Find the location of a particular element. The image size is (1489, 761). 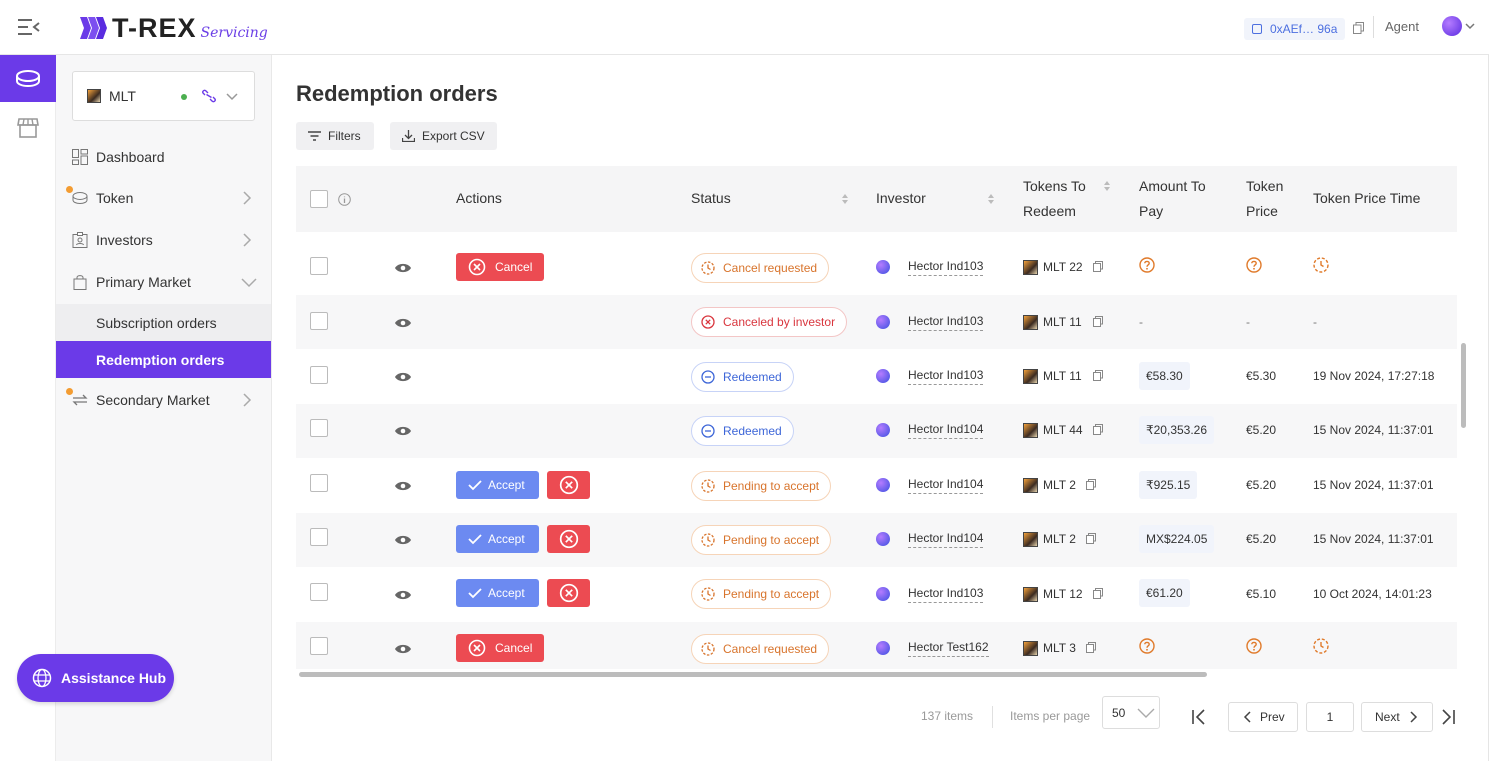

vertical-scrollbar is located at coordinates (1463, 385).